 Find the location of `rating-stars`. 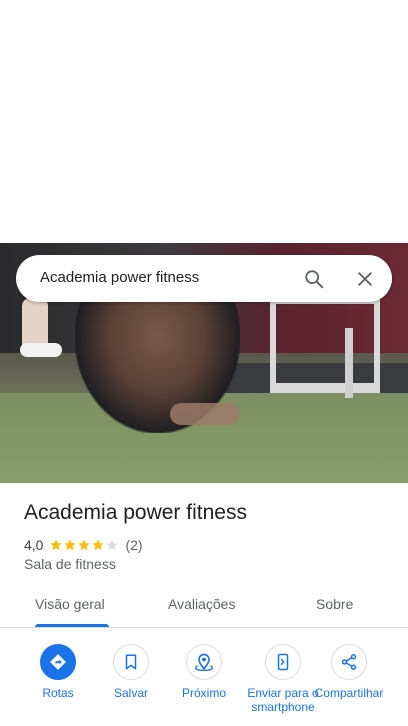

rating-stars is located at coordinates (84, 545).